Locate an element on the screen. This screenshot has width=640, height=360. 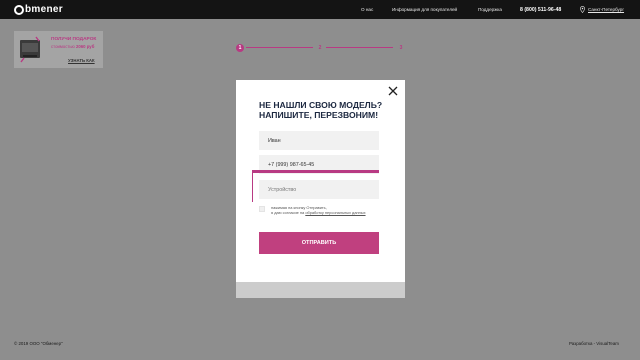
gift-product-image is located at coordinates (30, 49).